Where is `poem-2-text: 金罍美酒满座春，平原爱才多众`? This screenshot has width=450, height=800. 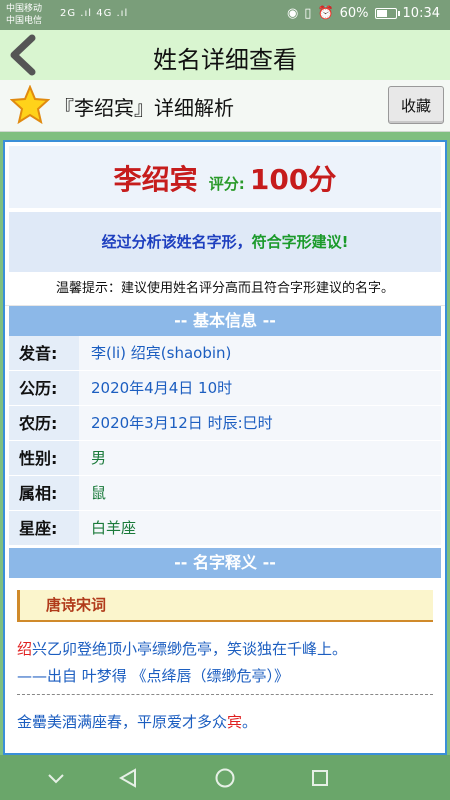
poem-2-text: 金罍美酒满座春，平原爱才多众 is located at coordinates (122, 722).